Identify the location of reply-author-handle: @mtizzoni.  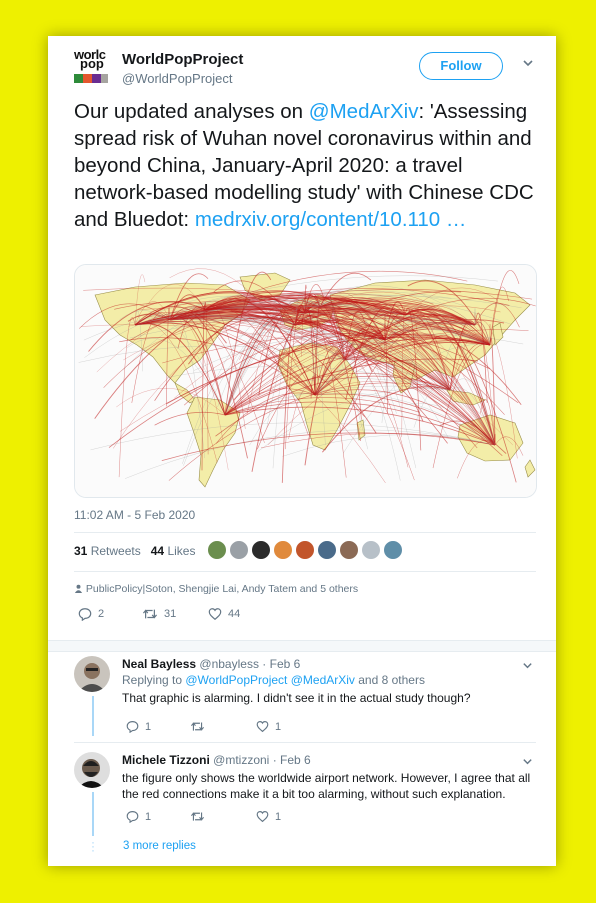
(241, 760).